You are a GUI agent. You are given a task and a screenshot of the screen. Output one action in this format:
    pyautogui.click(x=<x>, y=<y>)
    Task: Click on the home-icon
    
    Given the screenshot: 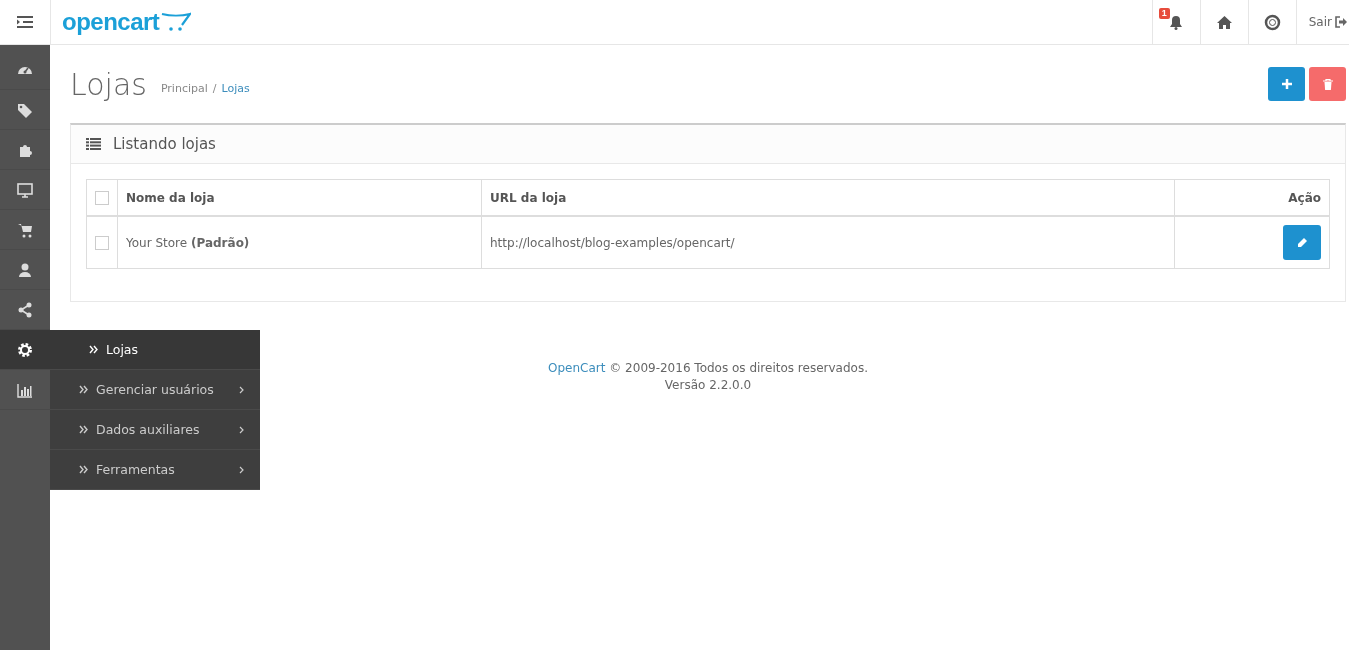 What is the action you would take?
    pyautogui.click(x=1224, y=22)
    